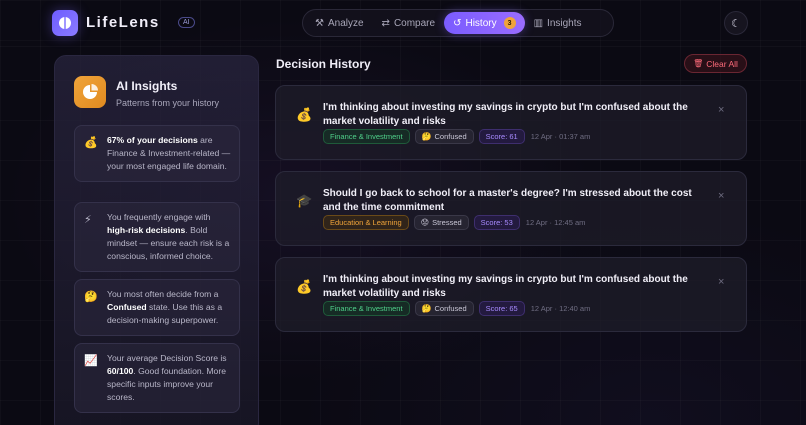 The image size is (806, 425). I want to click on score-badge: Score: 61, so click(501, 136).